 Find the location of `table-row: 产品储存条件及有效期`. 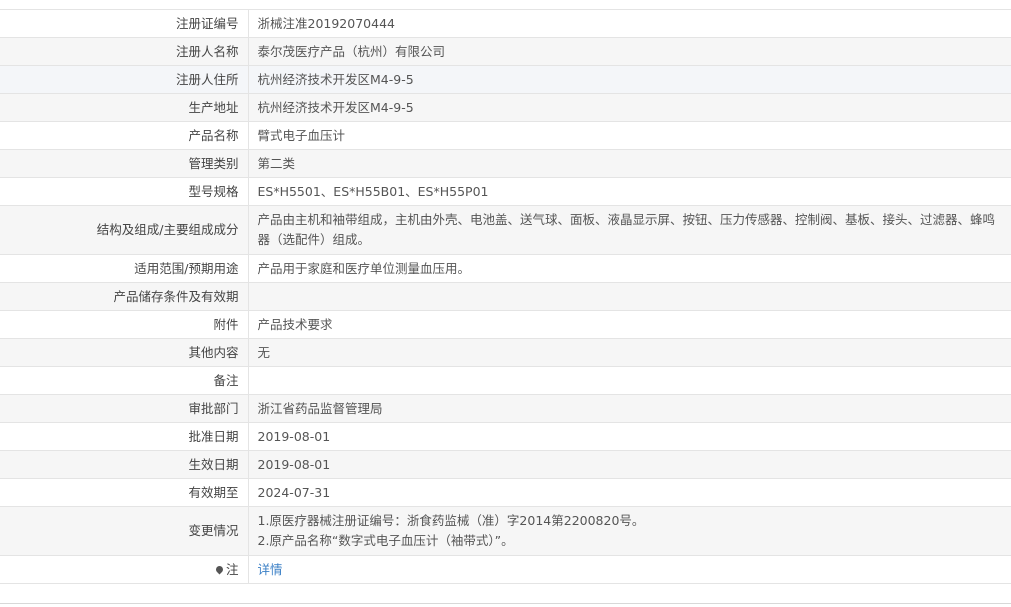

table-row: 产品储存条件及有效期 is located at coordinates (505, 296).